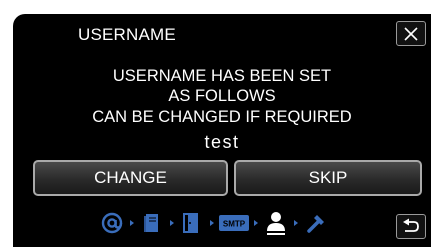 The image size is (433, 247). What do you see at coordinates (328, 178) in the screenshot?
I see `skip-button: SKIP` at bounding box center [328, 178].